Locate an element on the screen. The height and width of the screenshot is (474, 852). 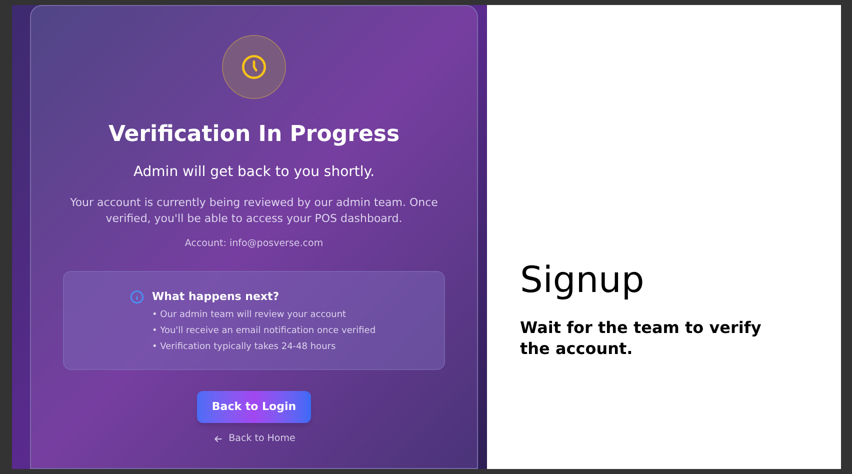
arrow-left-icon is located at coordinates (217, 439).